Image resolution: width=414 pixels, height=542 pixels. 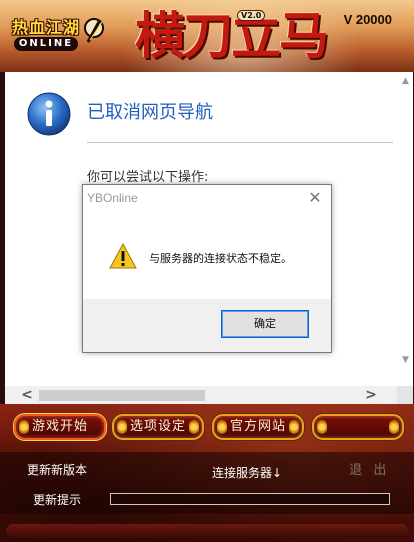 I want to click on logo-chinese-text: 热血江湖, so click(x=46, y=27).